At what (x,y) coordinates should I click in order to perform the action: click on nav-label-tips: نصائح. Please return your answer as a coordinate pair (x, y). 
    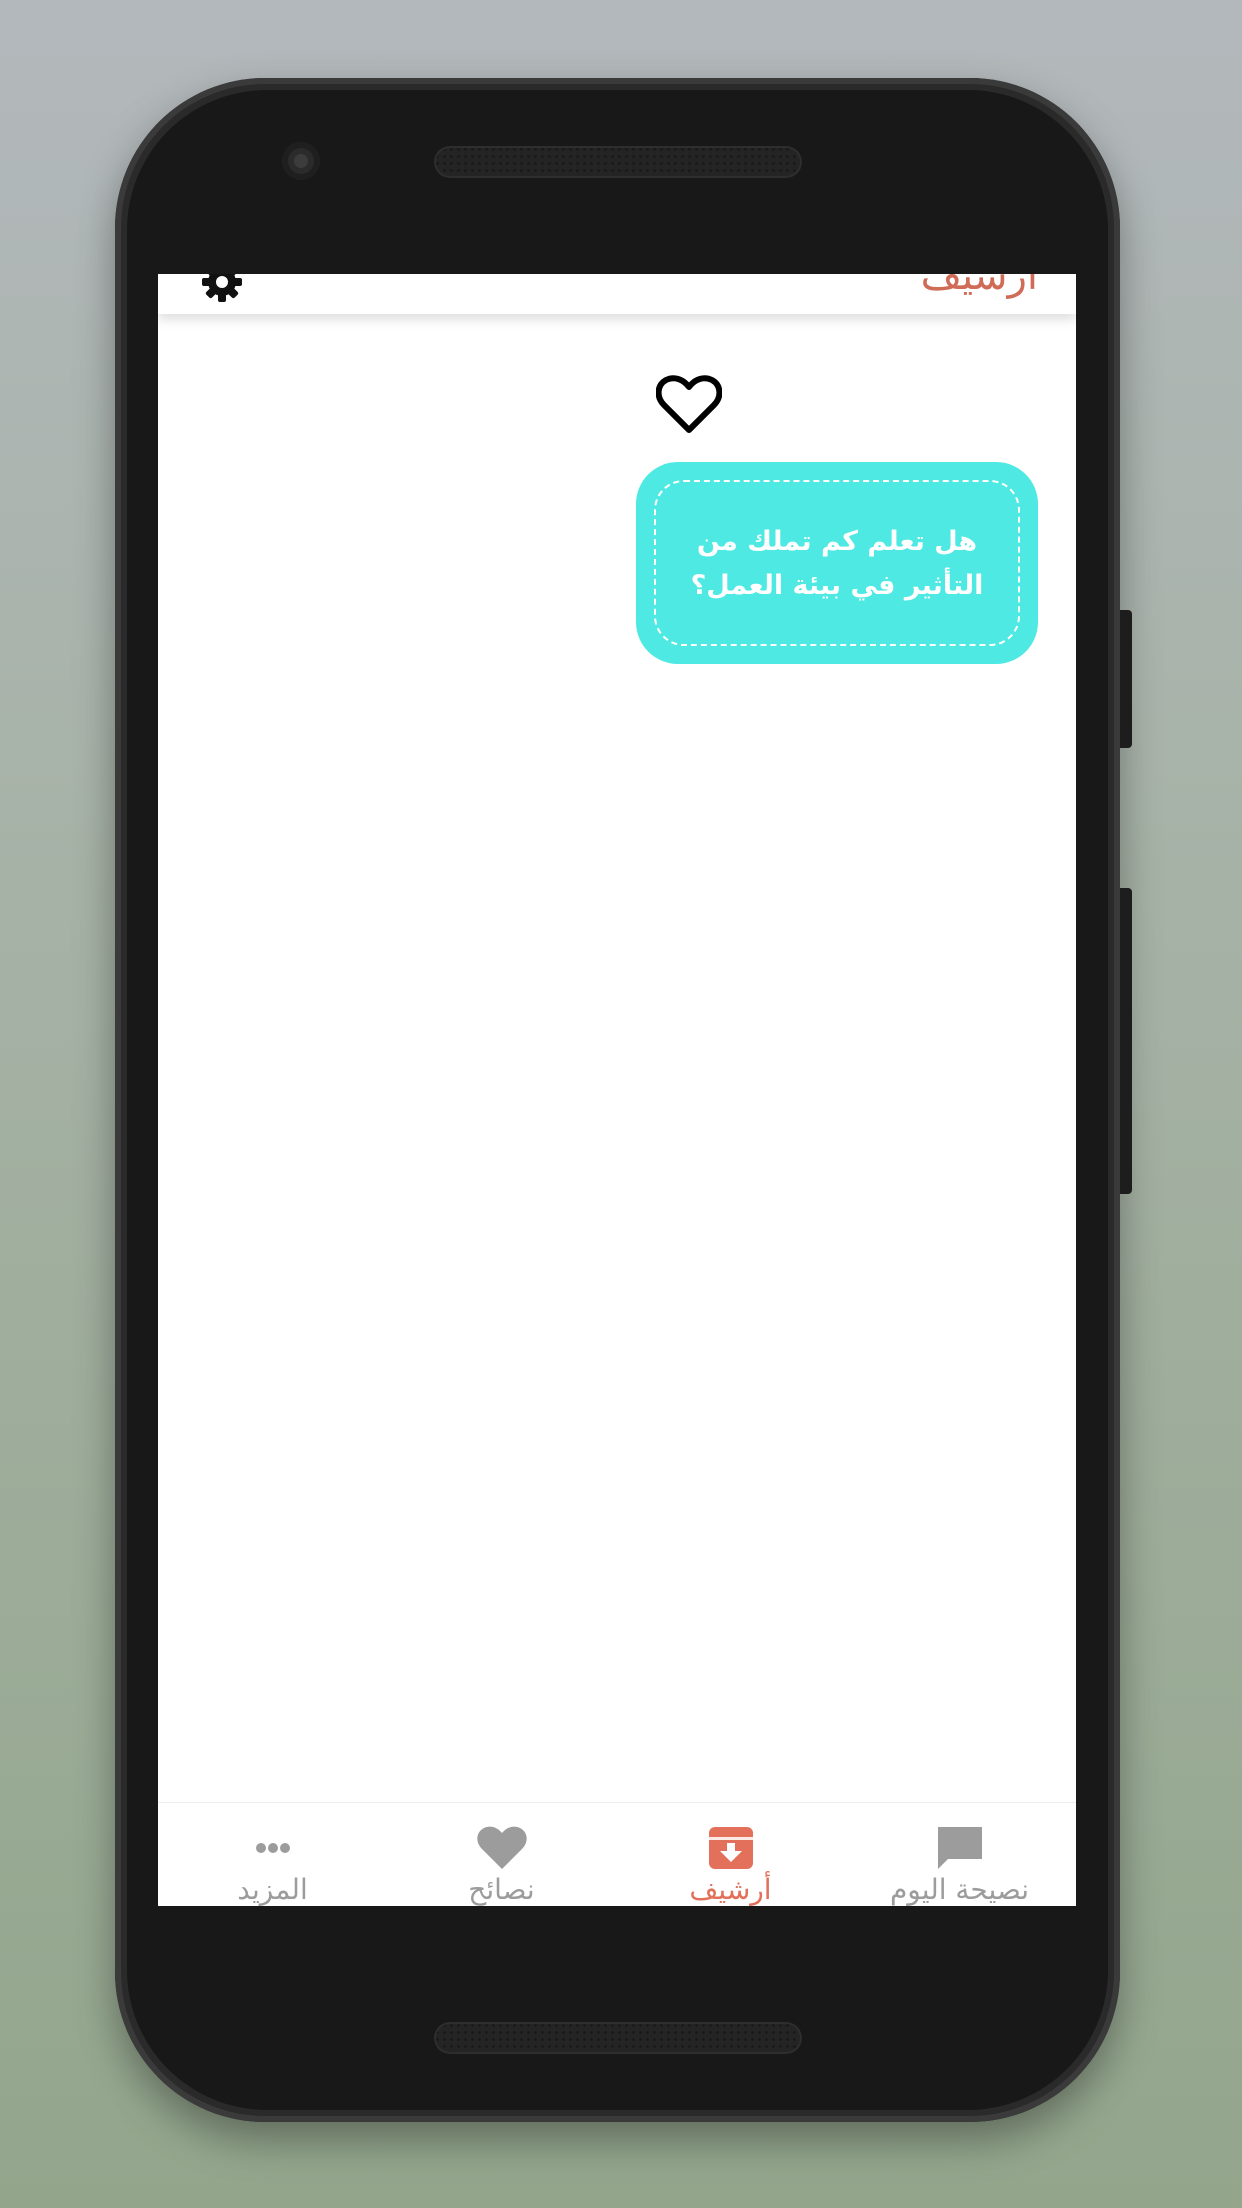
    Looking at the image, I should click on (501, 1889).